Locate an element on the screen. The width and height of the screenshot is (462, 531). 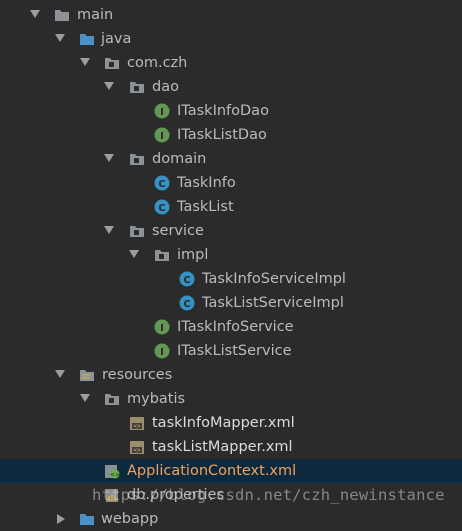
spring-xml-icon: <> is located at coordinates (112, 471).